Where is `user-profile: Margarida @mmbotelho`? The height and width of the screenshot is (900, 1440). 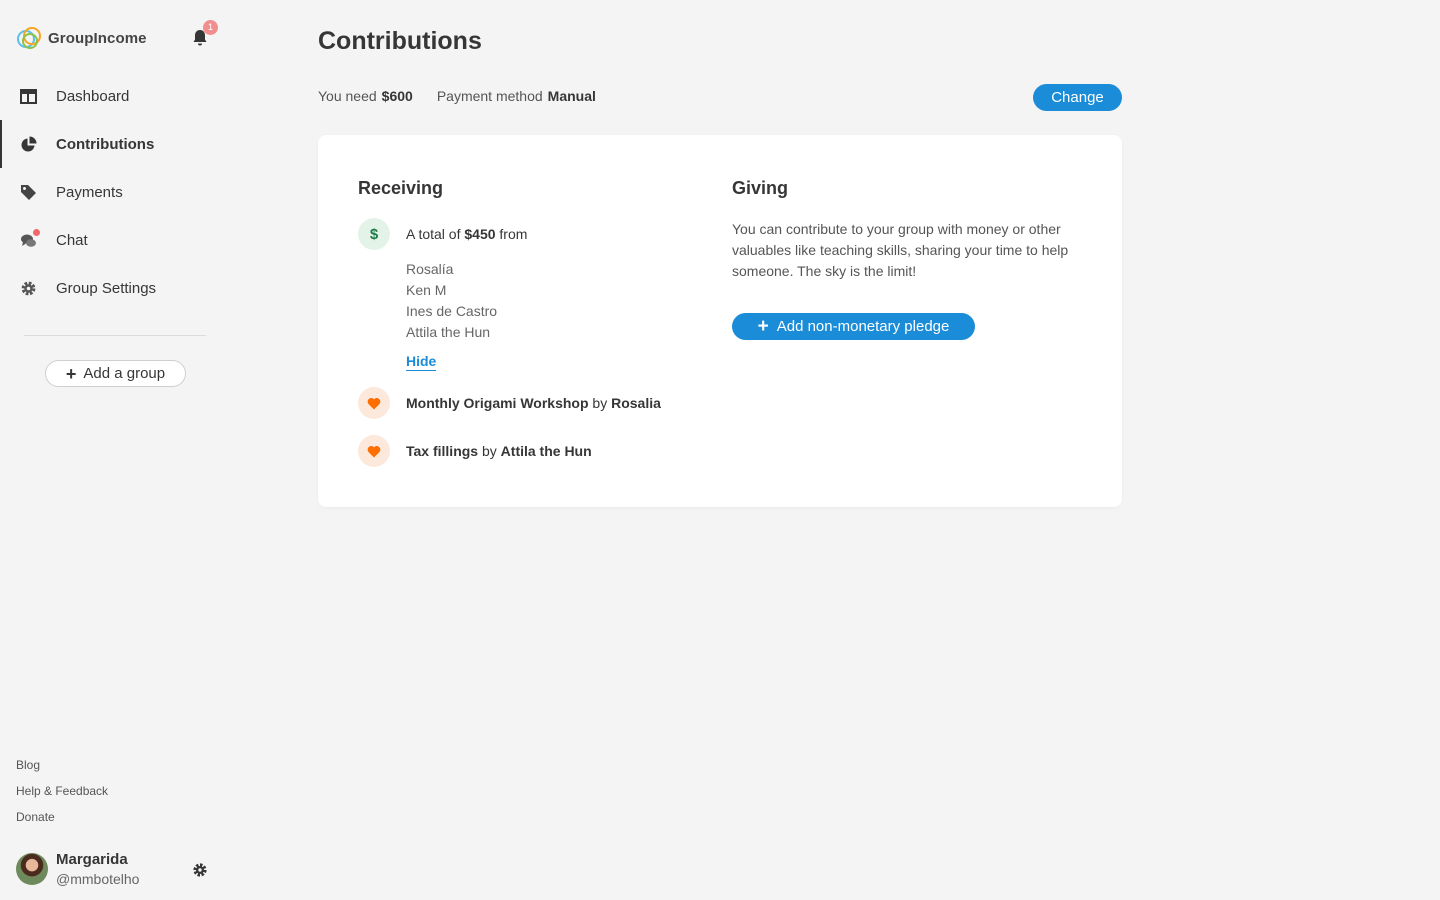
user-profile: Margarida @mmbotelho is located at coordinates (77, 869).